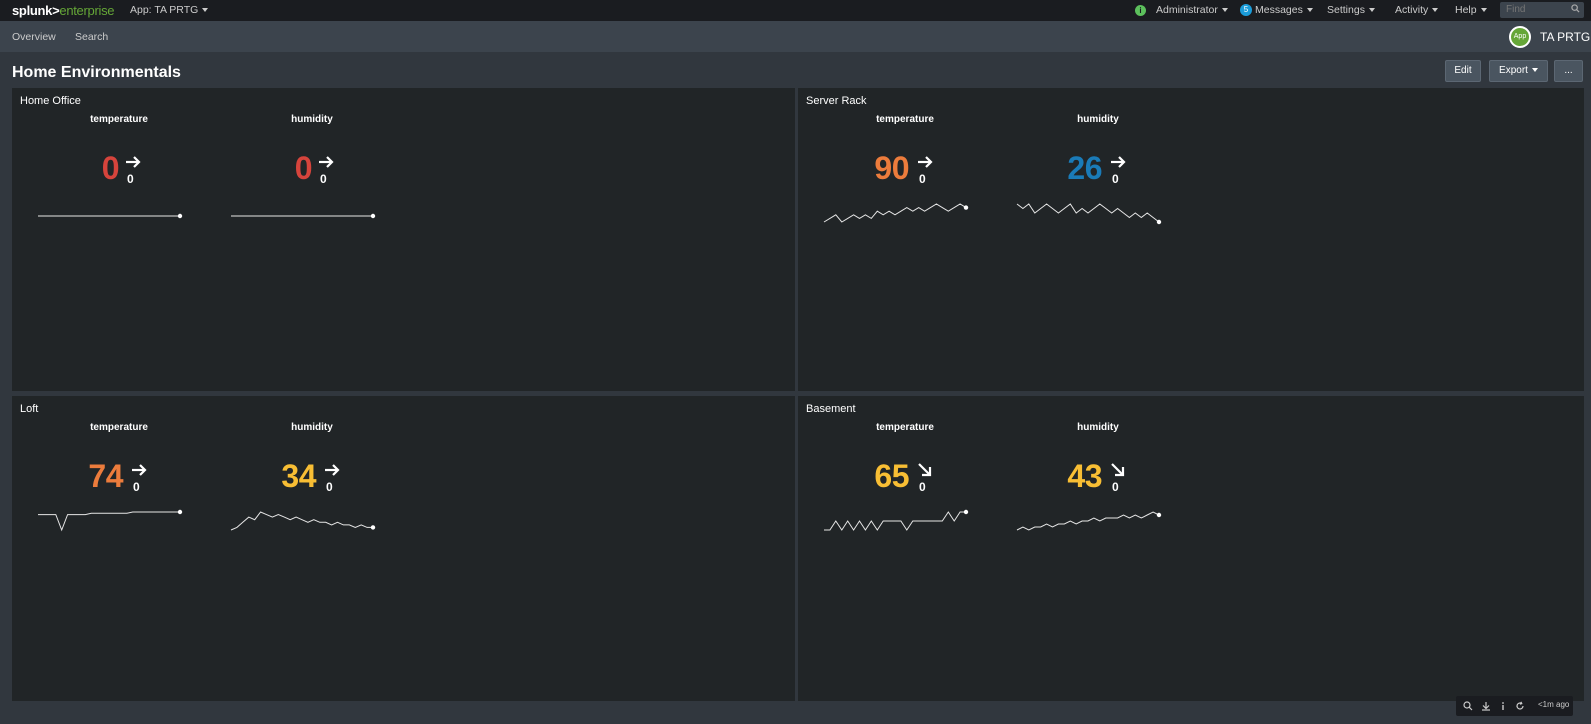 Image resolution: width=1591 pixels, height=724 pixels. What do you see at coordinates (105, 476) in the screenshot?
I see `single-value-number: 74` at bounding box center [105, 476].